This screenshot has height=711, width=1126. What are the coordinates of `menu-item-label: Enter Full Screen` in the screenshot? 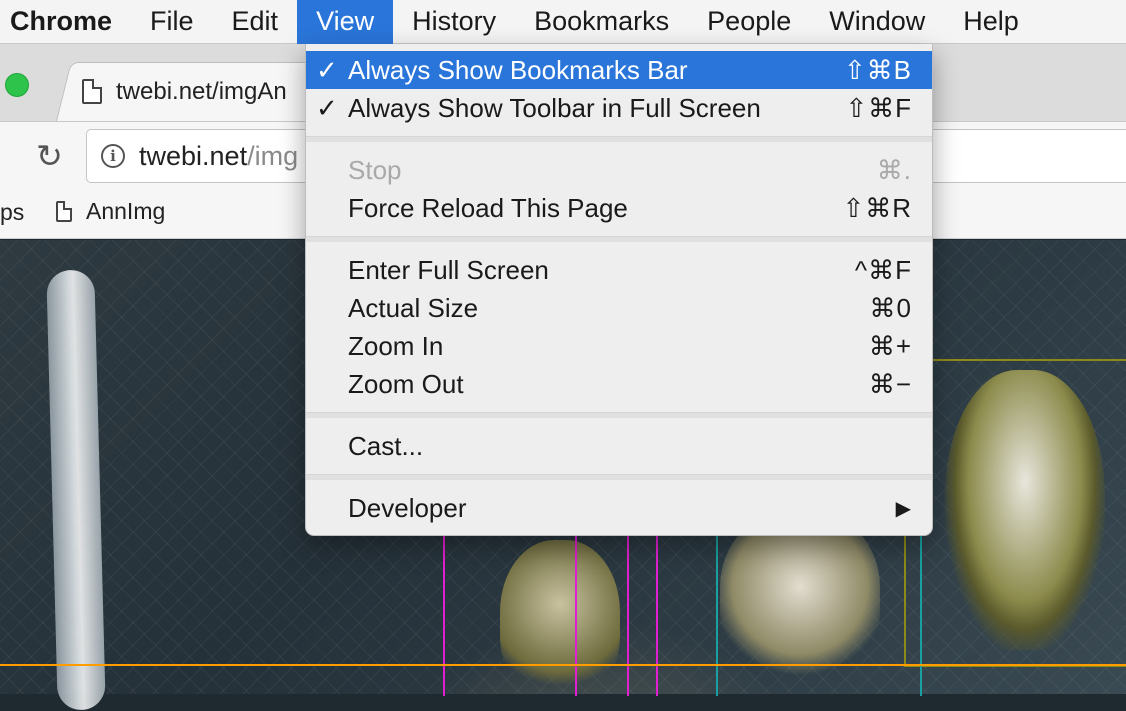 It's located at (448, 269).